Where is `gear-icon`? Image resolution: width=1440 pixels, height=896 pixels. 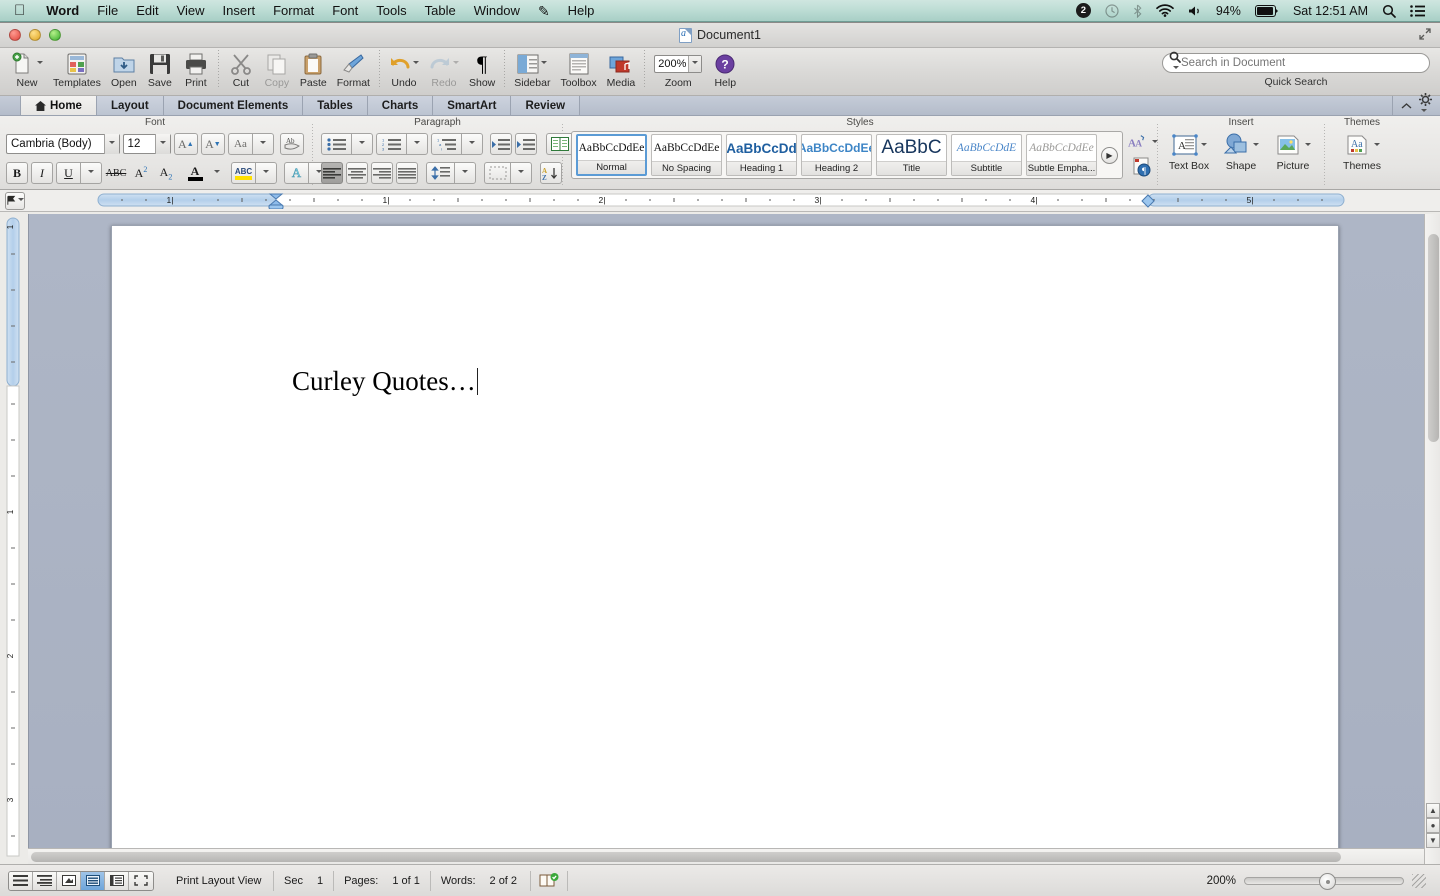
gear-icon is located at coordinates (1425, 105).